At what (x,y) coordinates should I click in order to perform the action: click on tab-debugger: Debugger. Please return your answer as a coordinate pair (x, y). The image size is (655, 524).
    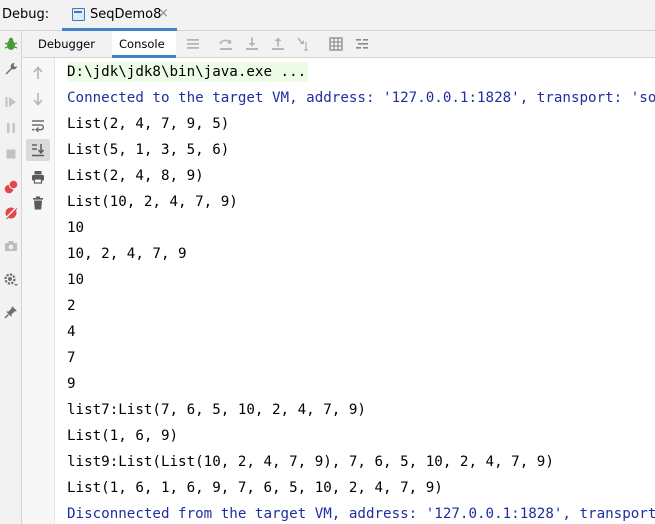
    Looking at the image, I should click on (69, 44).